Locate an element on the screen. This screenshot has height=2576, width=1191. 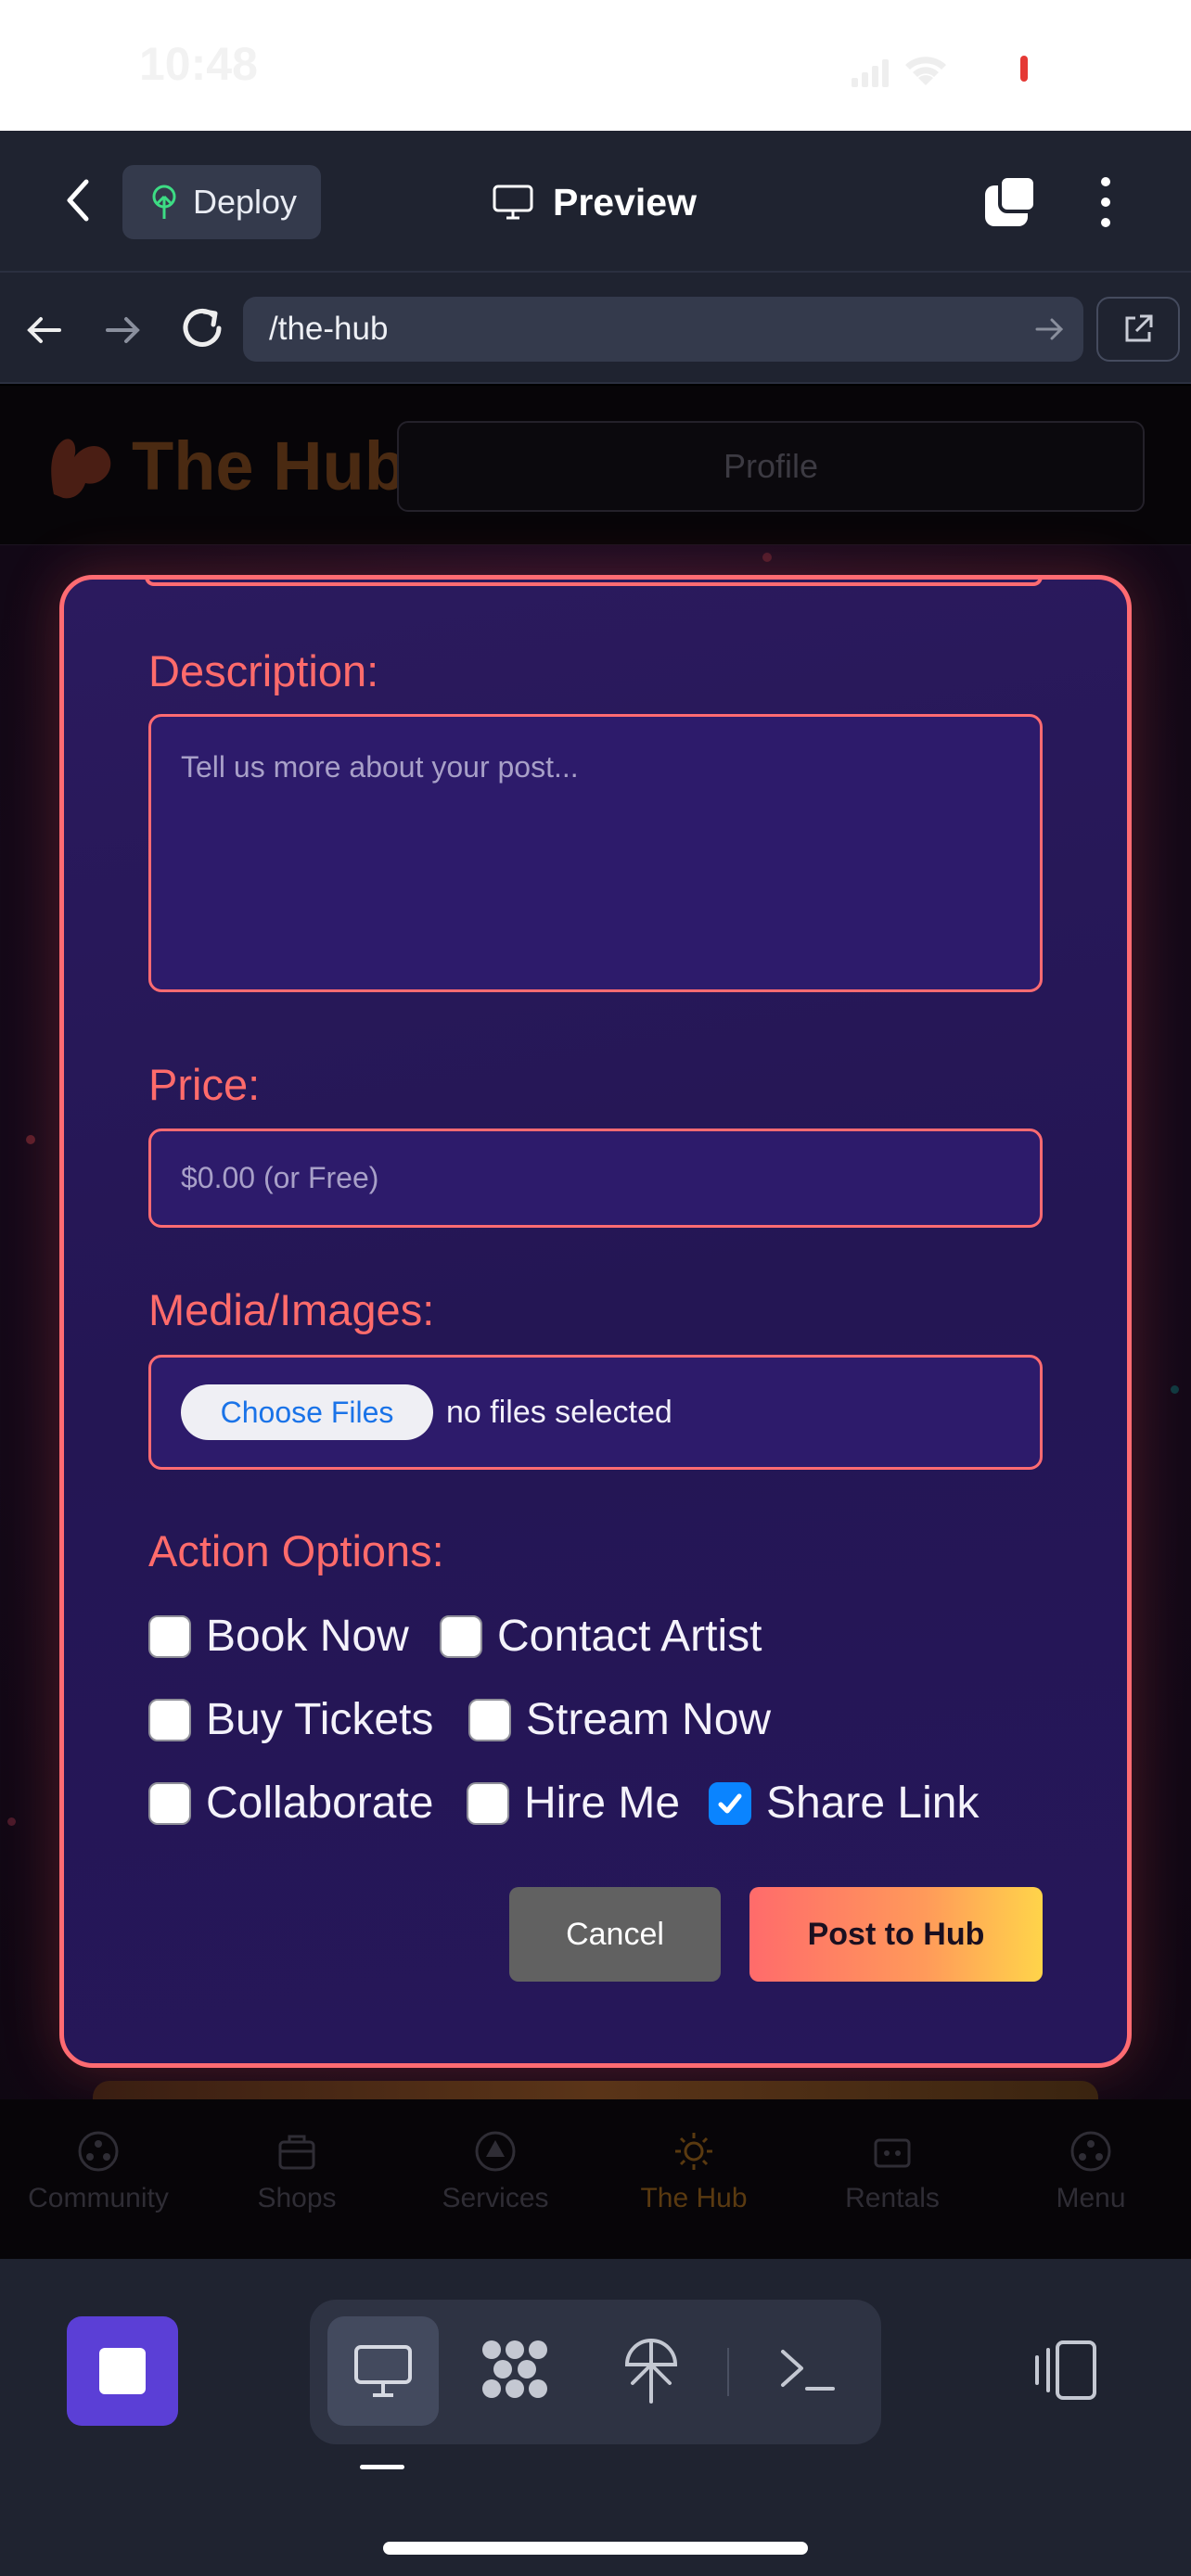
option-label: Contact Artist is located at coordinates (629, 1637).